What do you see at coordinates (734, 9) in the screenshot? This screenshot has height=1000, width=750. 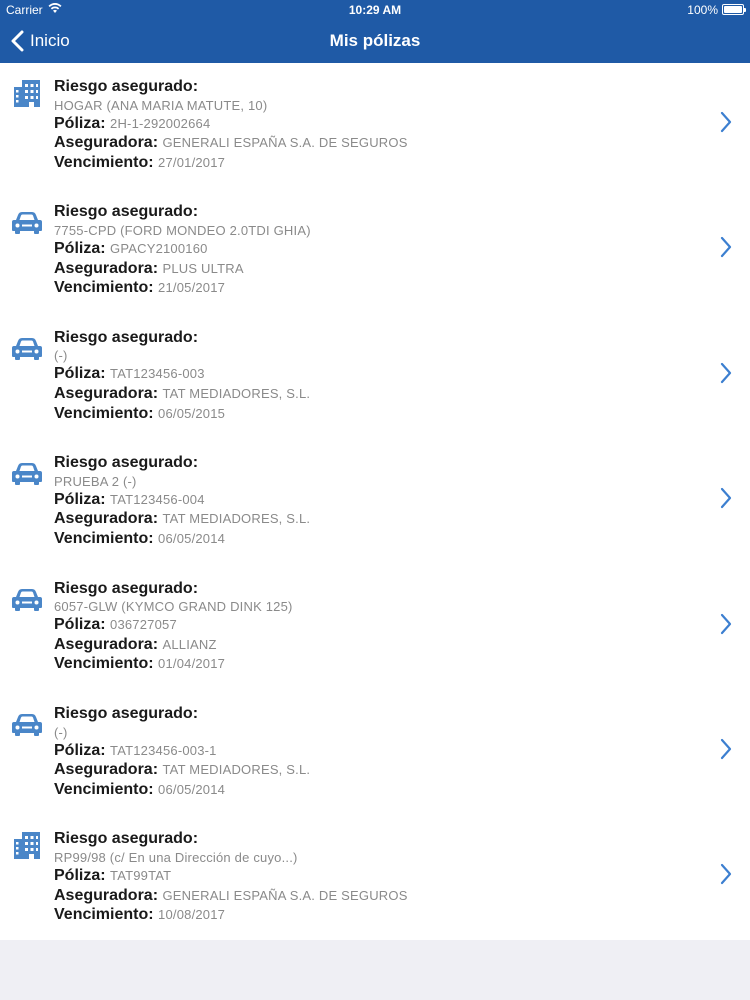 I see `battery-icon` at bounding box center [734, 9].